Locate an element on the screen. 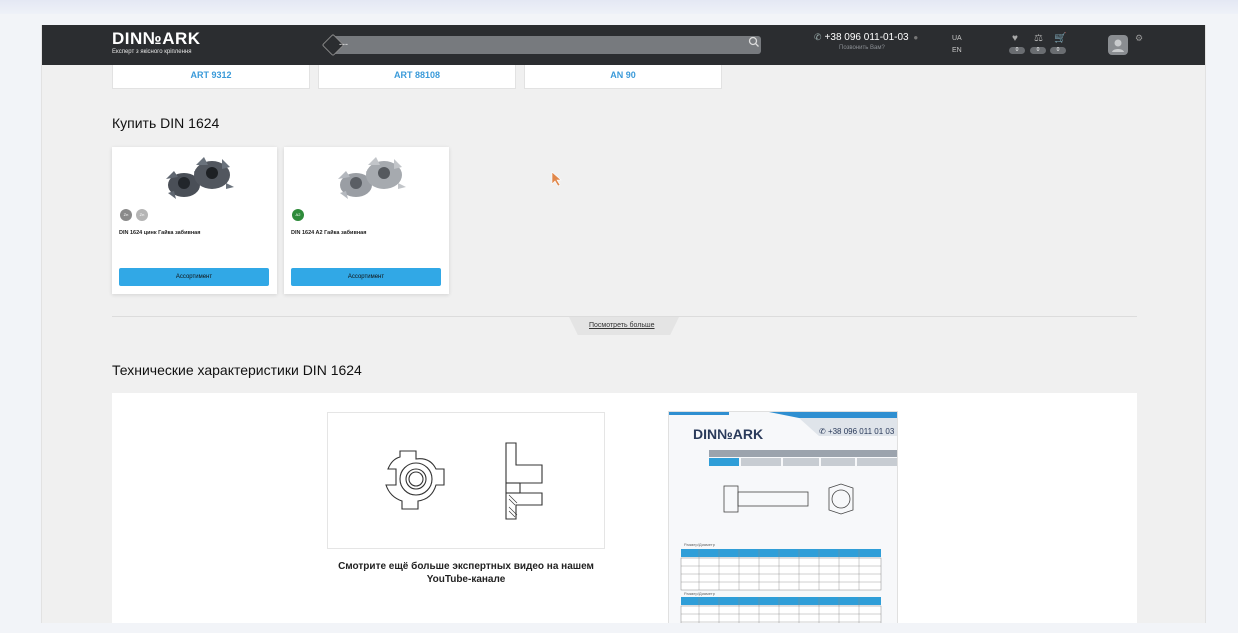  mouse-cursor-icon is located at coordinates (556, 179).